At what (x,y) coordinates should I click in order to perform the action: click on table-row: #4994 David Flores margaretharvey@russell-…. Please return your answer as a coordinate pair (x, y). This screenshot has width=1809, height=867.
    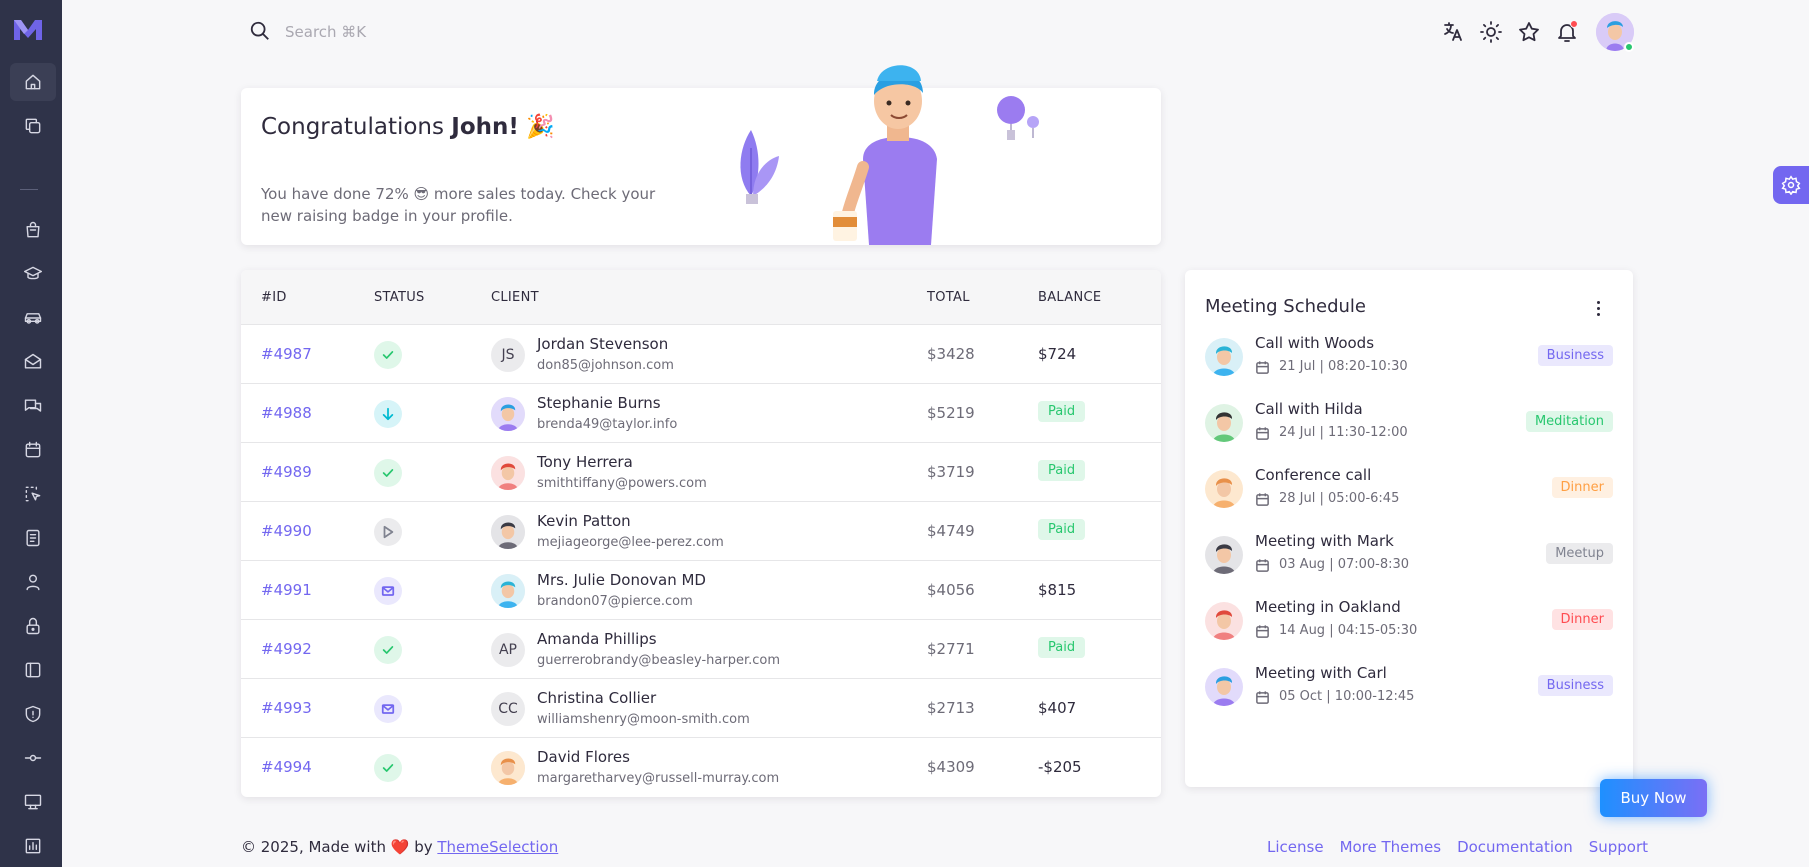
    Looking at the image, I should click on (701, 767).